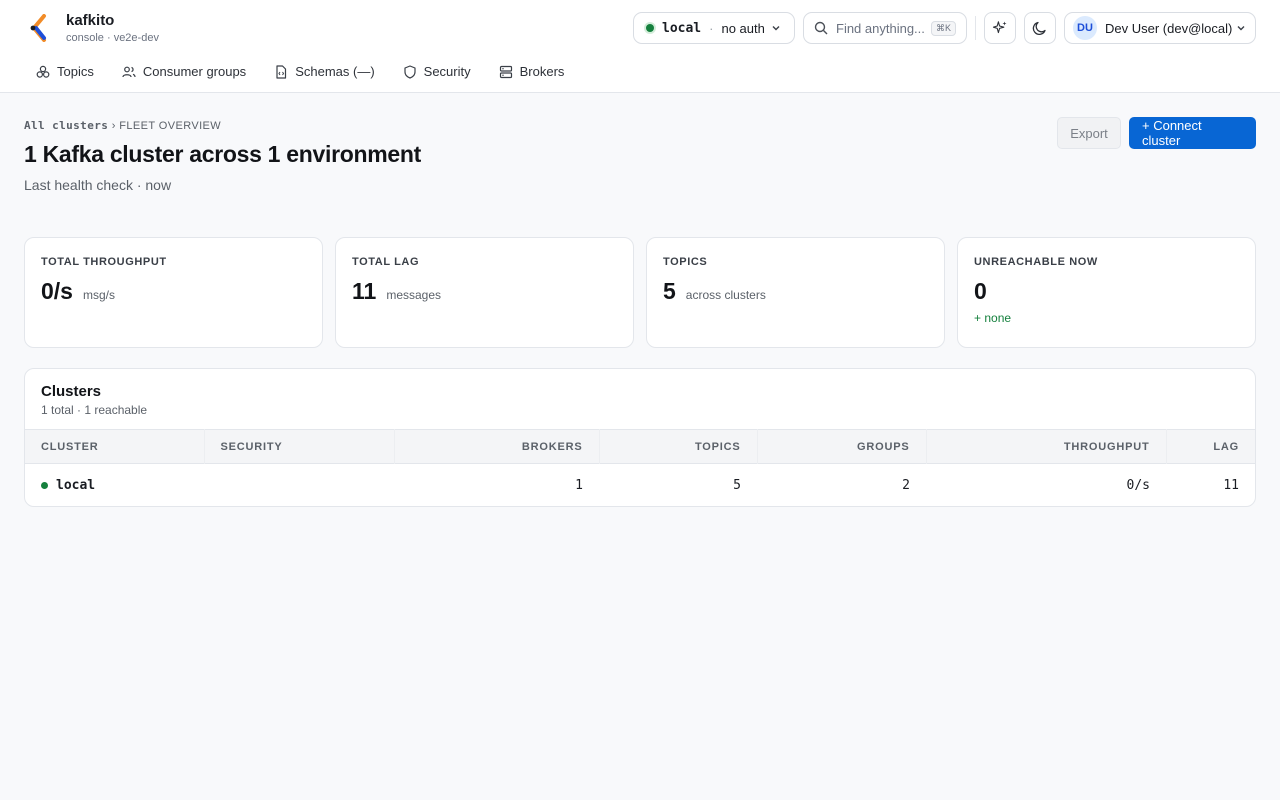 The image size is (1280, 800). Describe the element at coordinates (993, 318) in the screenshot. I see `stat-delta: + none` at that location.